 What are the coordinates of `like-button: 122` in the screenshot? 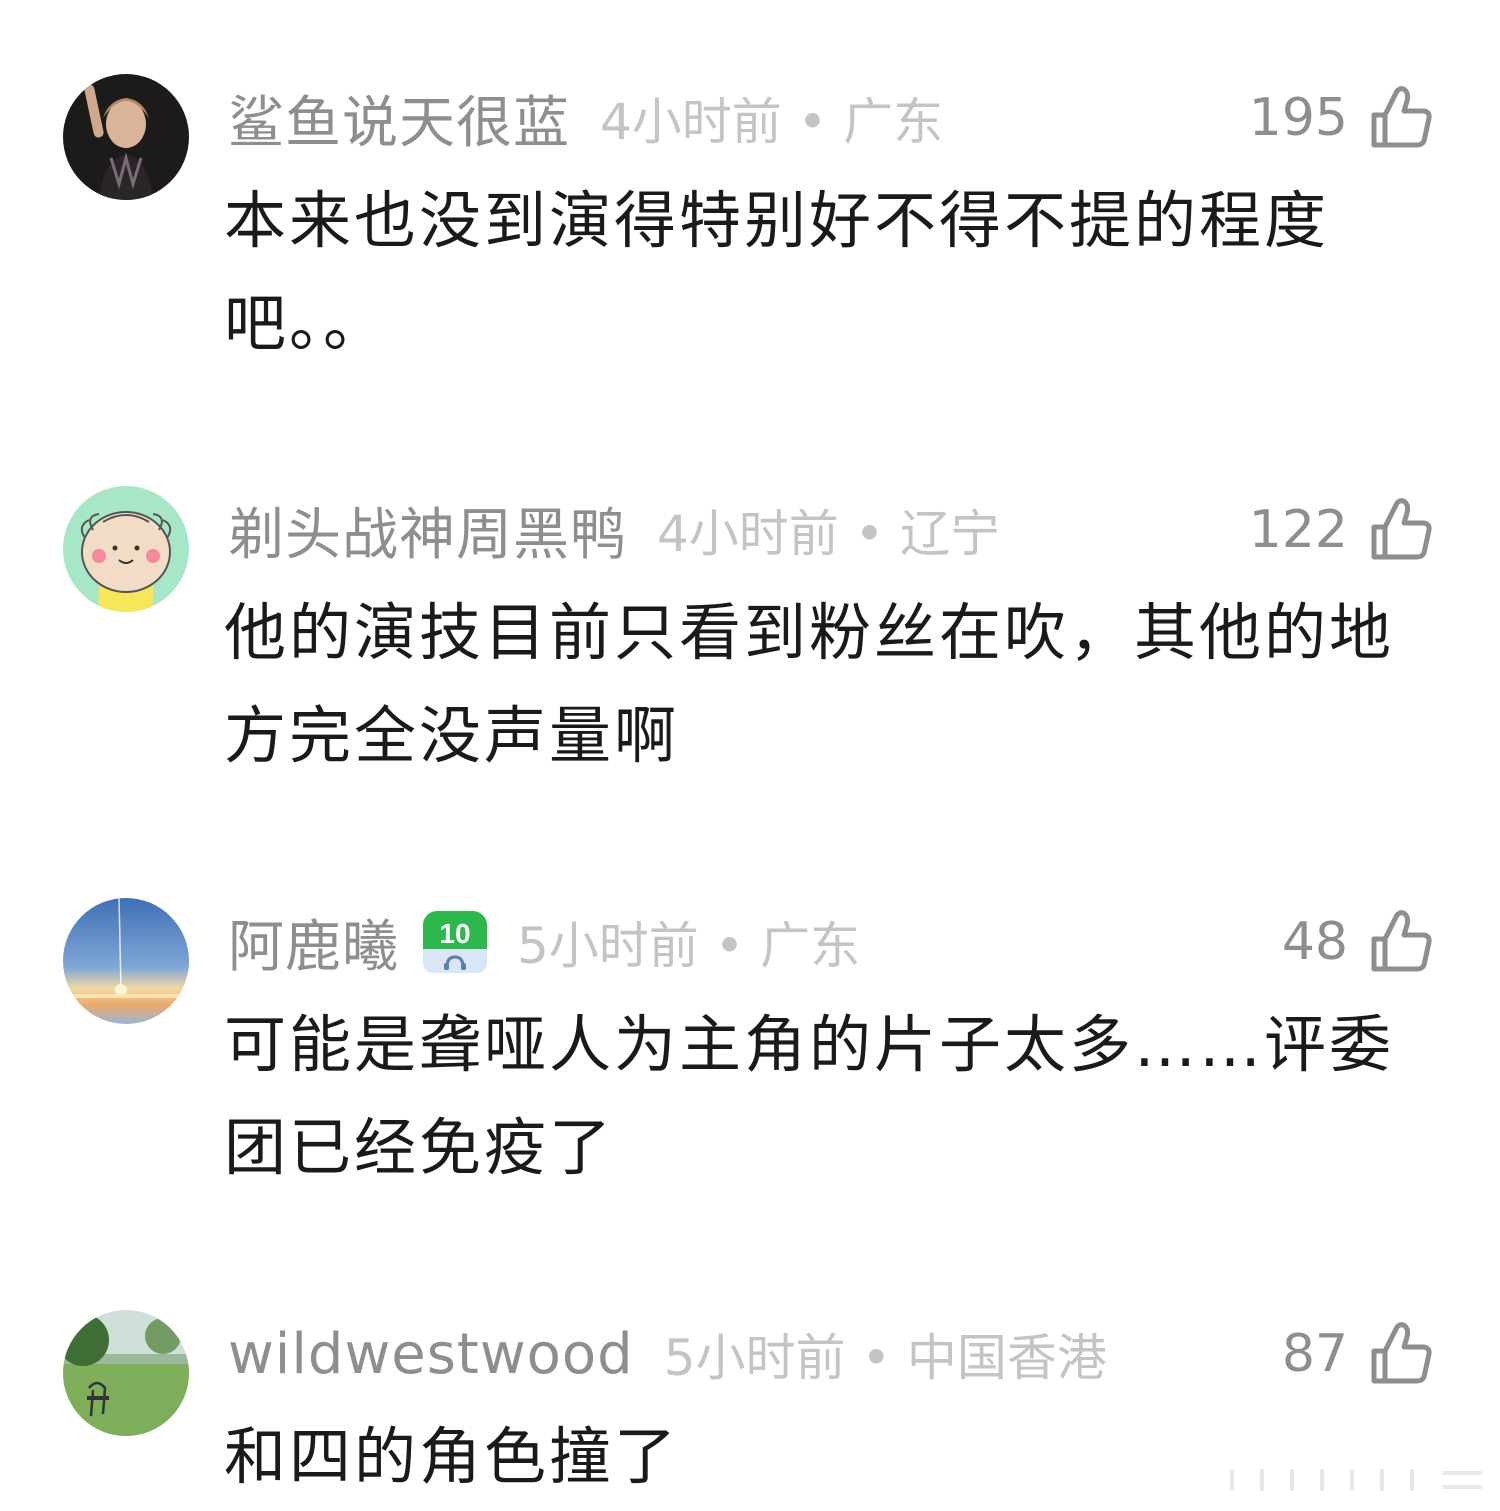 It's located at (1341, 530).